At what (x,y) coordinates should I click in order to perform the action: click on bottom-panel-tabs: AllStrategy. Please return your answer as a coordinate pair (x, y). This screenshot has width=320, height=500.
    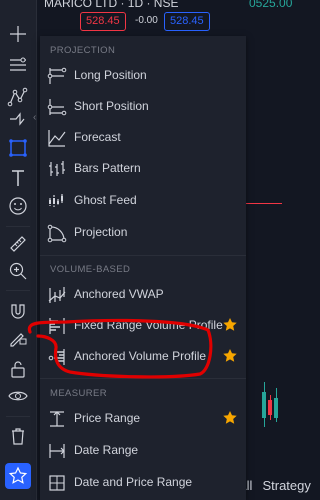
    Looking at the image, I should click on (279, 485).